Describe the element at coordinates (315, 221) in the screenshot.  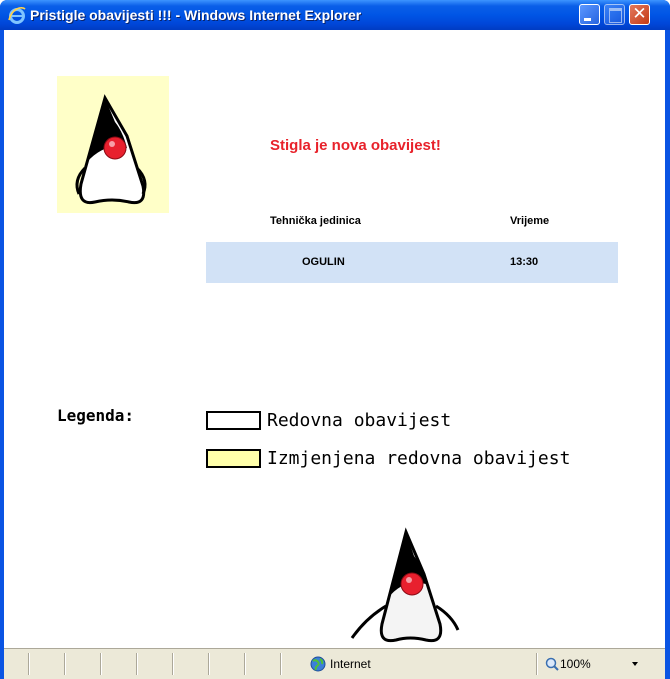
I see `table-header-unit: Tehnička jedinica` at that location.